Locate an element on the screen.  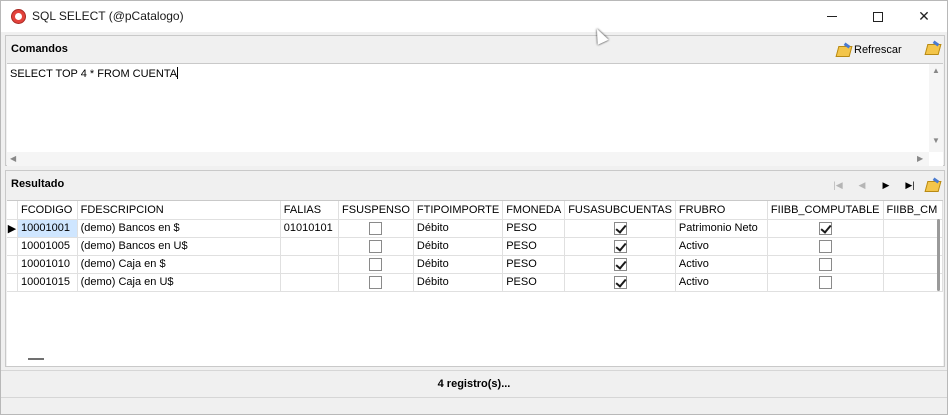
table-row: 10001010 (demo) Caja en $ Débito PESO Activo is located at coordinates (475, 264).